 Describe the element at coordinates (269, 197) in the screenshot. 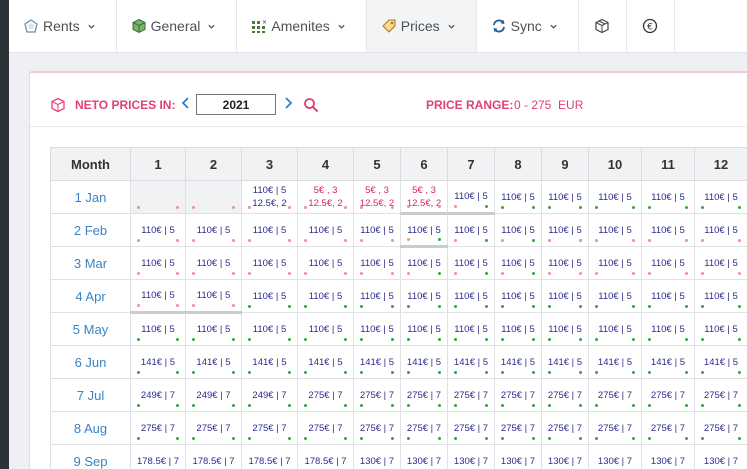

I see `price-cell: 110€ | 5 12.5€, 2` at that location.